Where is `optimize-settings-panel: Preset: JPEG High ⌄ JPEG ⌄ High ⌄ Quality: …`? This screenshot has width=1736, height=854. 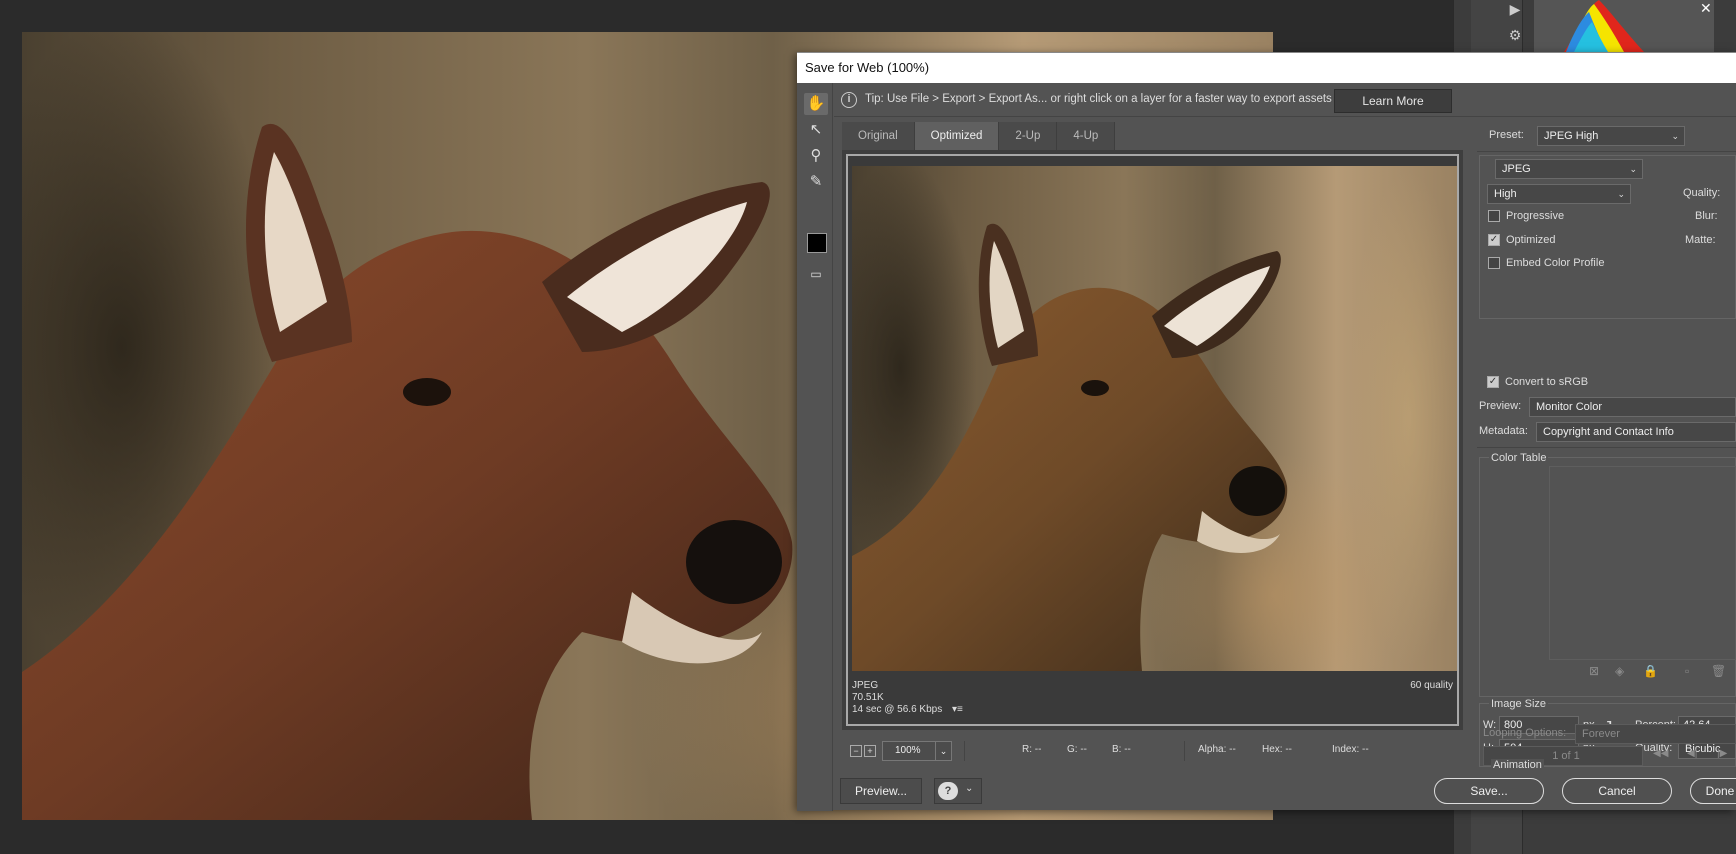
optimize-settings-panel: Preset: JPEG High ⌄ JPEG ⌄ High ⌄ Quality: … is located at coordinates (1604, 442).